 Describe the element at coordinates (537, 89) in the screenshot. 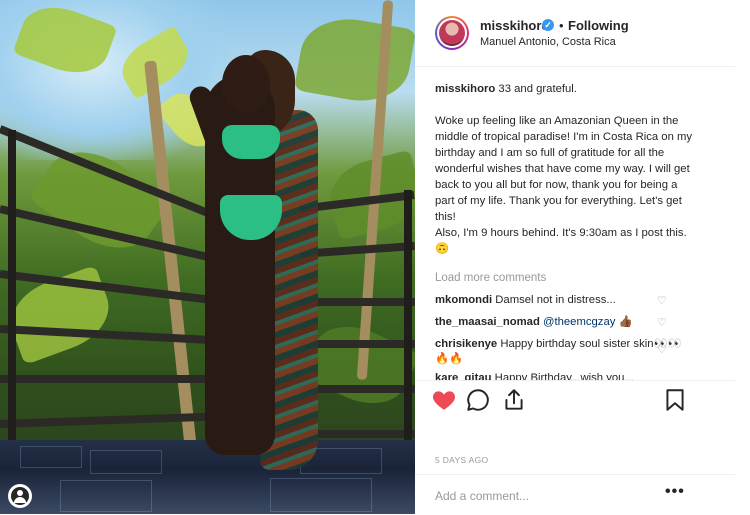

I see `caption-line-1: 33 and grateful.` at that location.